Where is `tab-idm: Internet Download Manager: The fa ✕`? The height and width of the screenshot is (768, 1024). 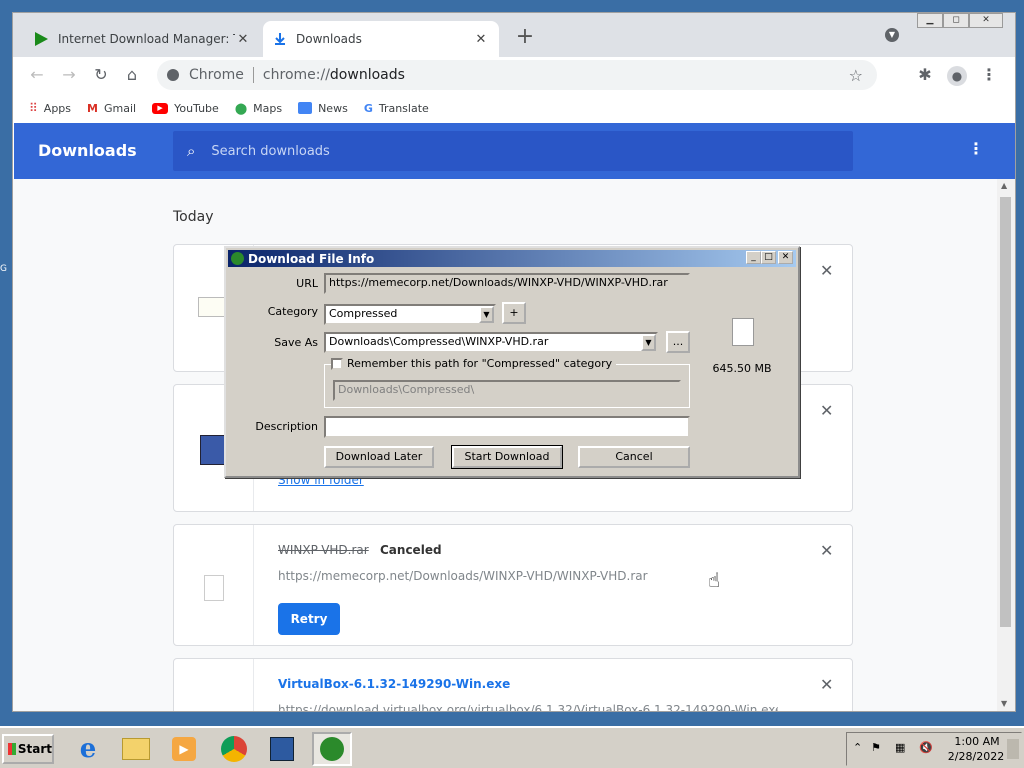 tab-idm: Internet Download Manager: The fa ✕ is located at coordinates (142, 39).